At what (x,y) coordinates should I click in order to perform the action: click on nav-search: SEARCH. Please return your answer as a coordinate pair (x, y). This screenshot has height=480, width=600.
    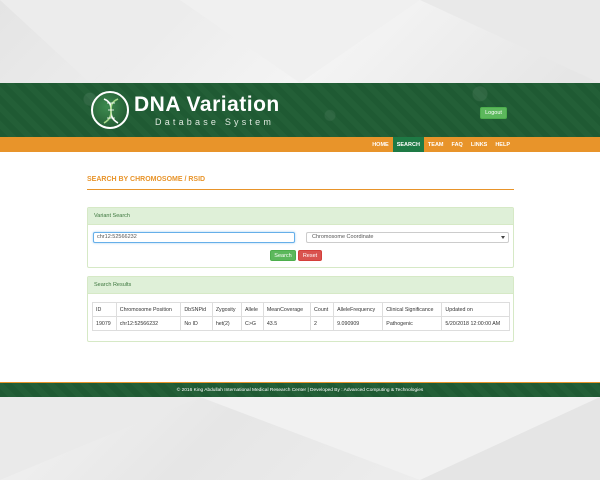
    Looking at the image, I should click on (408, 144).